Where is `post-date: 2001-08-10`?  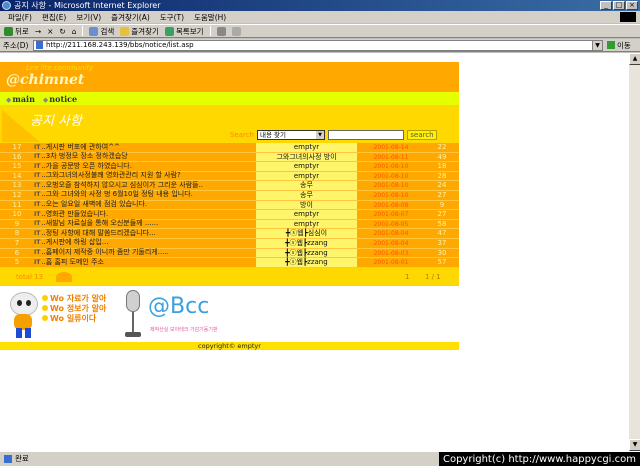
post-date: 2001-08-10 is located at coordinates (391, 195).